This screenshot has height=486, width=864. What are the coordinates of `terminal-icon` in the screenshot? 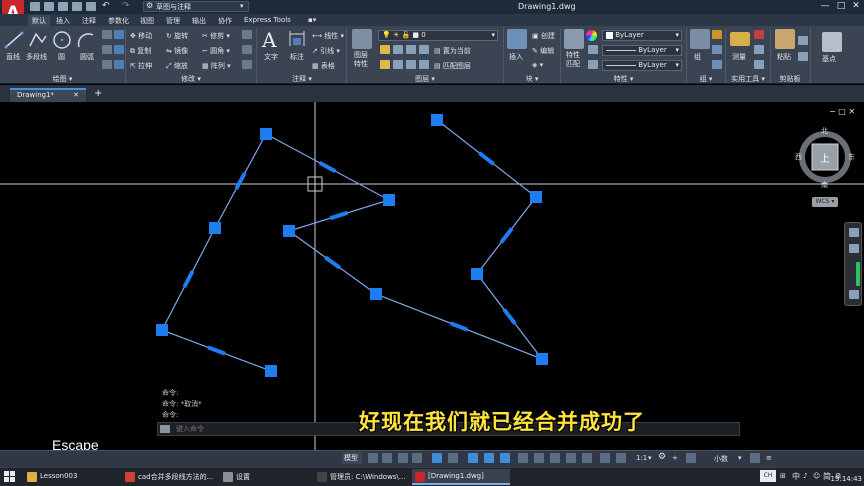 It's located at (322, 477).